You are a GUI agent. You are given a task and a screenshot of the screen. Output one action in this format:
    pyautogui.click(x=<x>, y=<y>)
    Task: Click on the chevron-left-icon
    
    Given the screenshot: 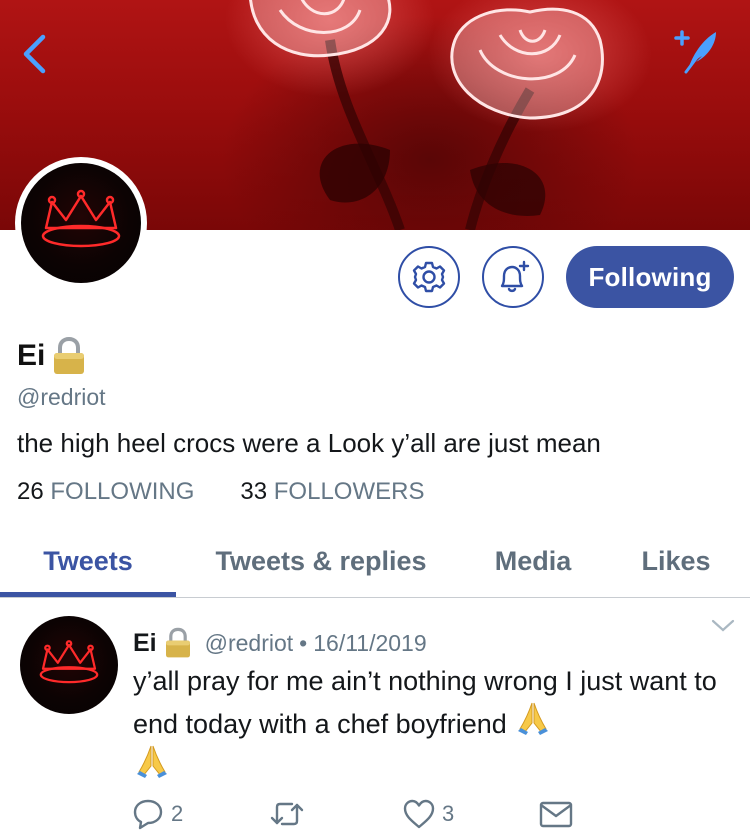 What is the action you would take?
    pyautogui.click(x=34, y=54)
    